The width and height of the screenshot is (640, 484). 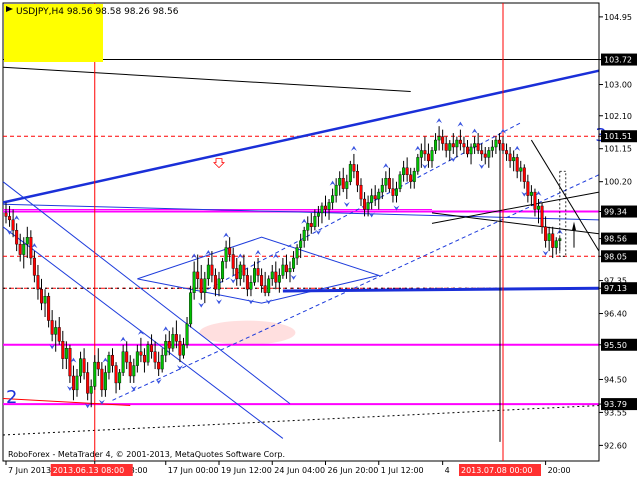 I want to click on wave-label-2: 2, so click(x=11, y=397).